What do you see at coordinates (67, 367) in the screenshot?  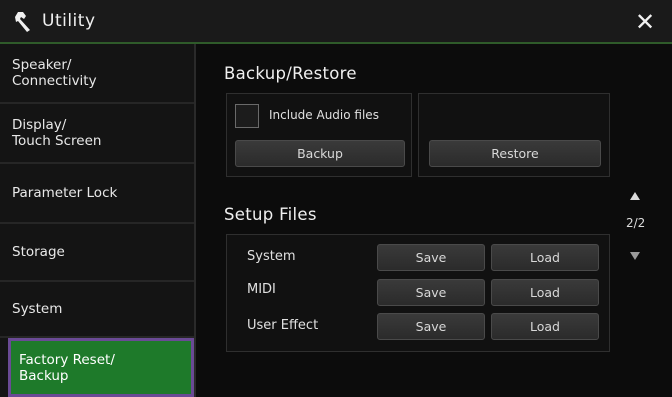 I see `sidebar-item-label: Factory Reset/ Backup` at bounding box center [67, 367].